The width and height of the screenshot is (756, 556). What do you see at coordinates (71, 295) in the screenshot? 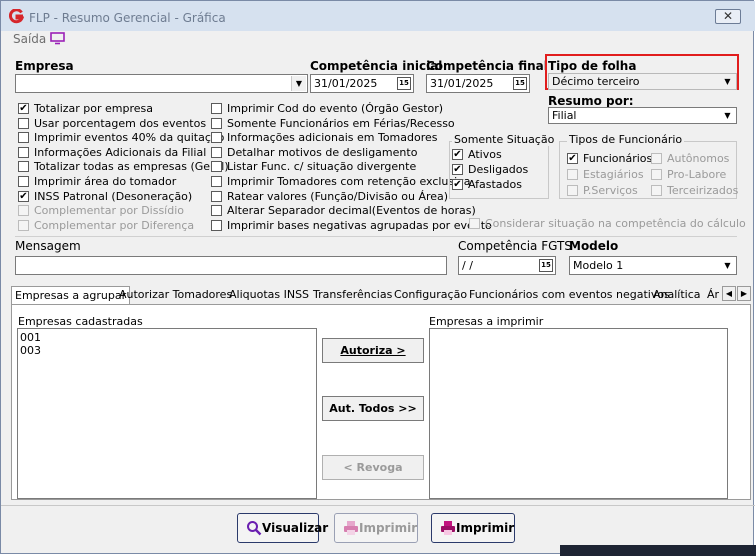
I see `tab-empresas-a-agrupar: Empresas a agrupar` at bounding box center [71, 295].